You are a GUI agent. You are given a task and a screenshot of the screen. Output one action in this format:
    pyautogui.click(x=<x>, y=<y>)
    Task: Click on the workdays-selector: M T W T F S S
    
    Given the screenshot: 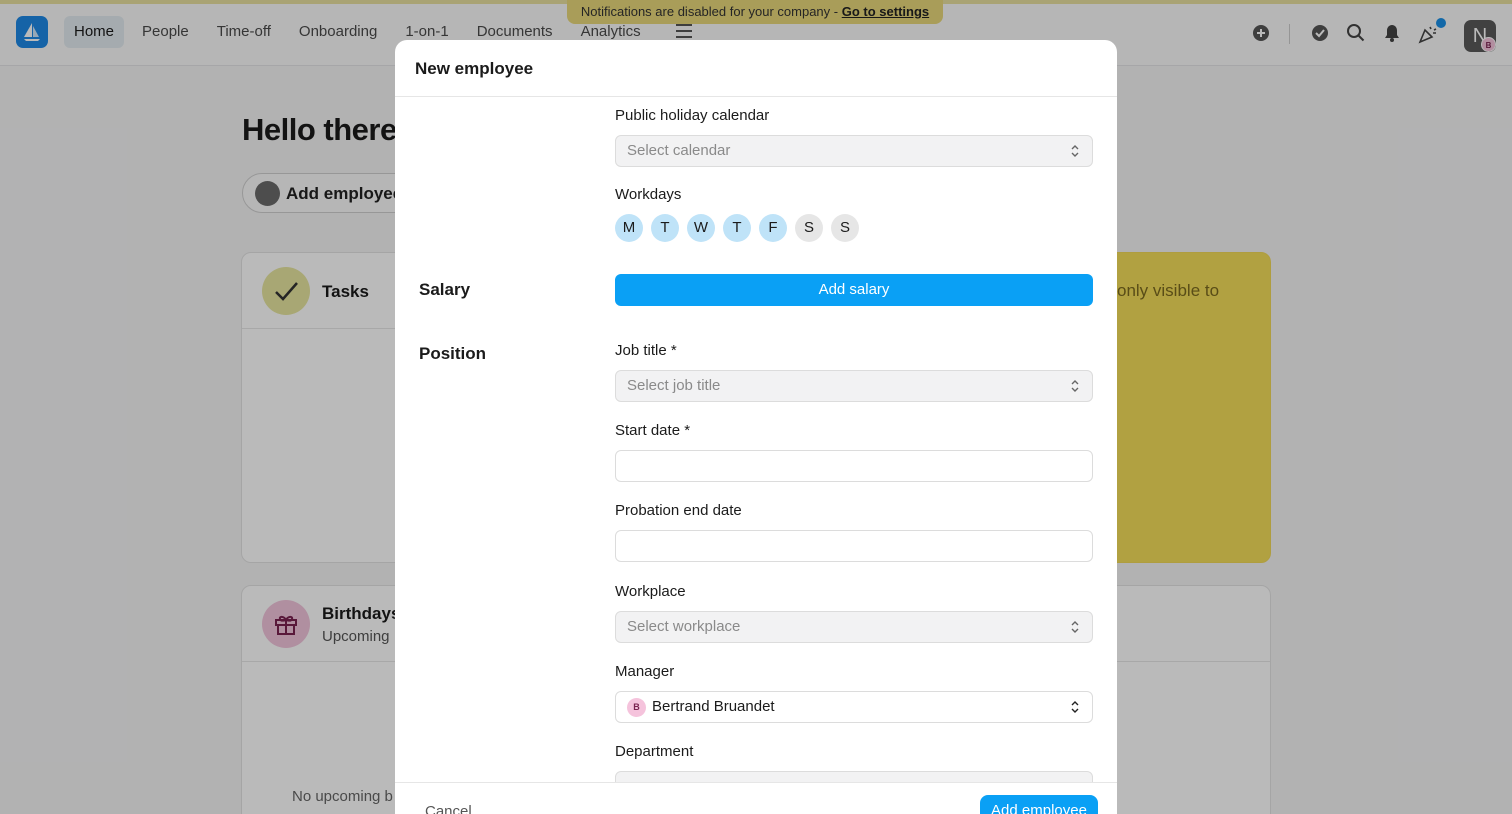 What is the action you would take?
    pyautogui.click(x=737, y=228)
    